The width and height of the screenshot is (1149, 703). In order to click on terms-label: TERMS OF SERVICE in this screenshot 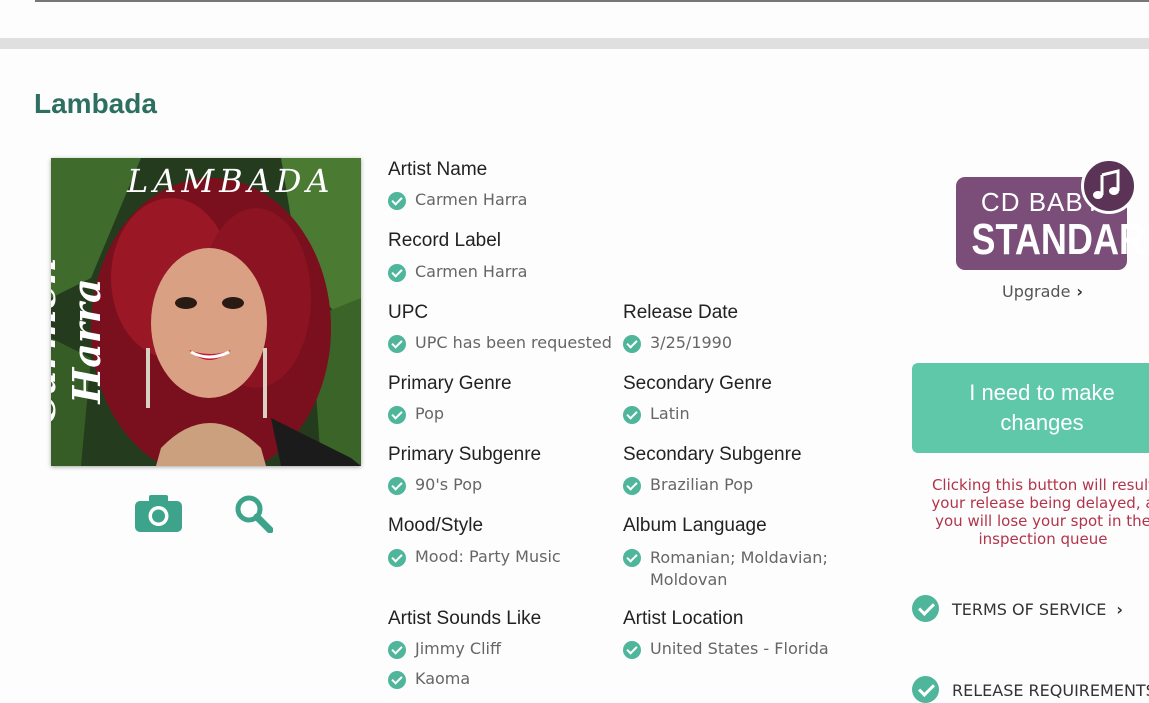, I will do `click(1029, 609)`.